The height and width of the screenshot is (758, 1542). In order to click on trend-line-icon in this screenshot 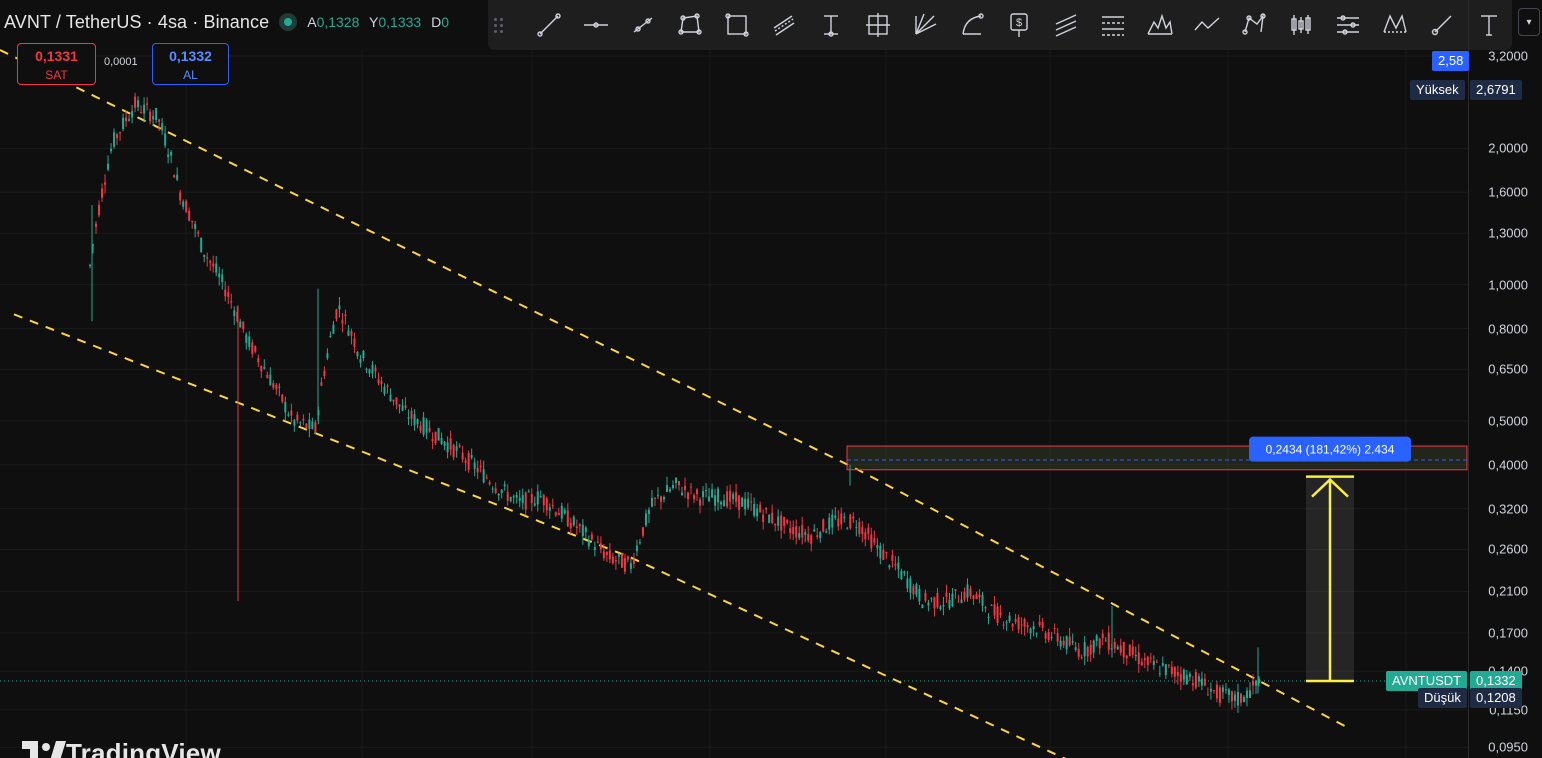, I will do `click(549, 25)`.